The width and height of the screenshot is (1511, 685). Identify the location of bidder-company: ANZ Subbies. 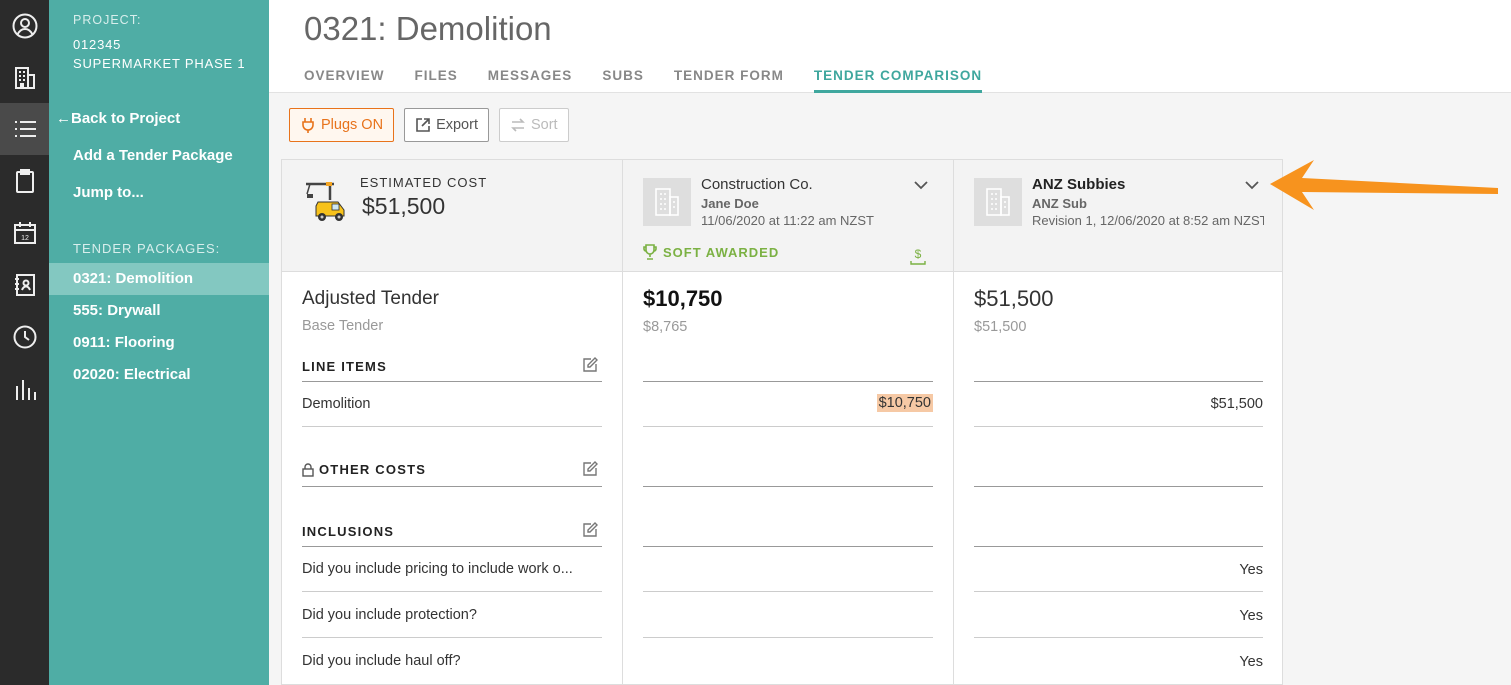
(1079, 184).